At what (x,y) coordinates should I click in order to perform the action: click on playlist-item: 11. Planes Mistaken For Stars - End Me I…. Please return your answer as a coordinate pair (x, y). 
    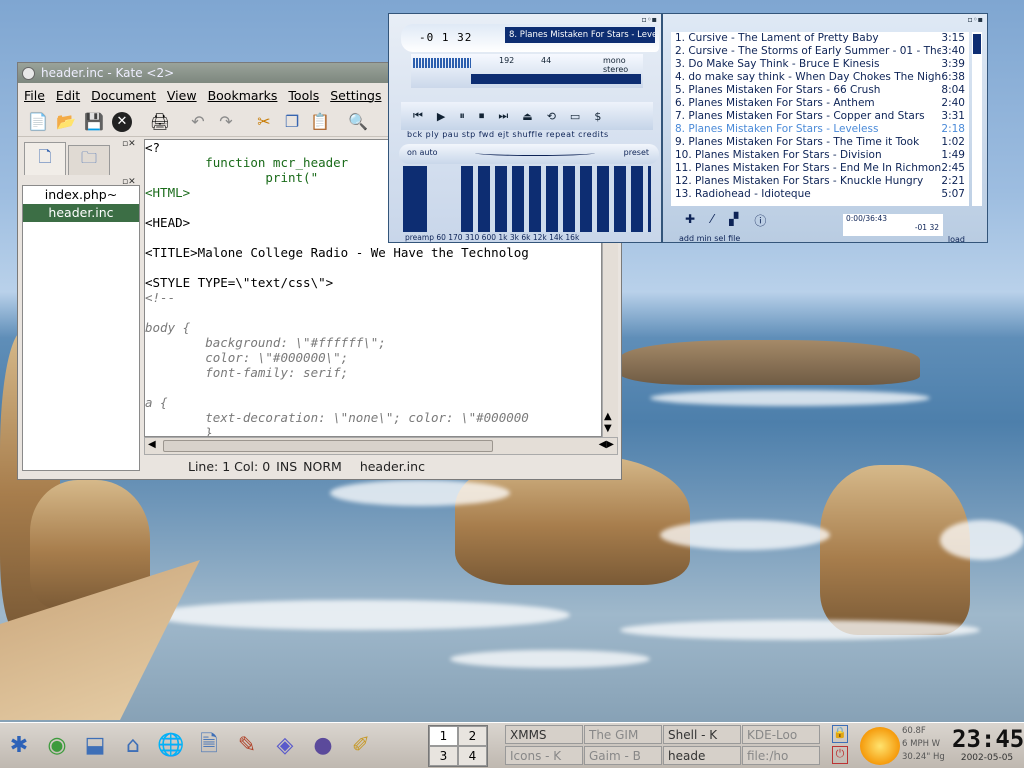
    Looking at the image, I should click on (820, 168).